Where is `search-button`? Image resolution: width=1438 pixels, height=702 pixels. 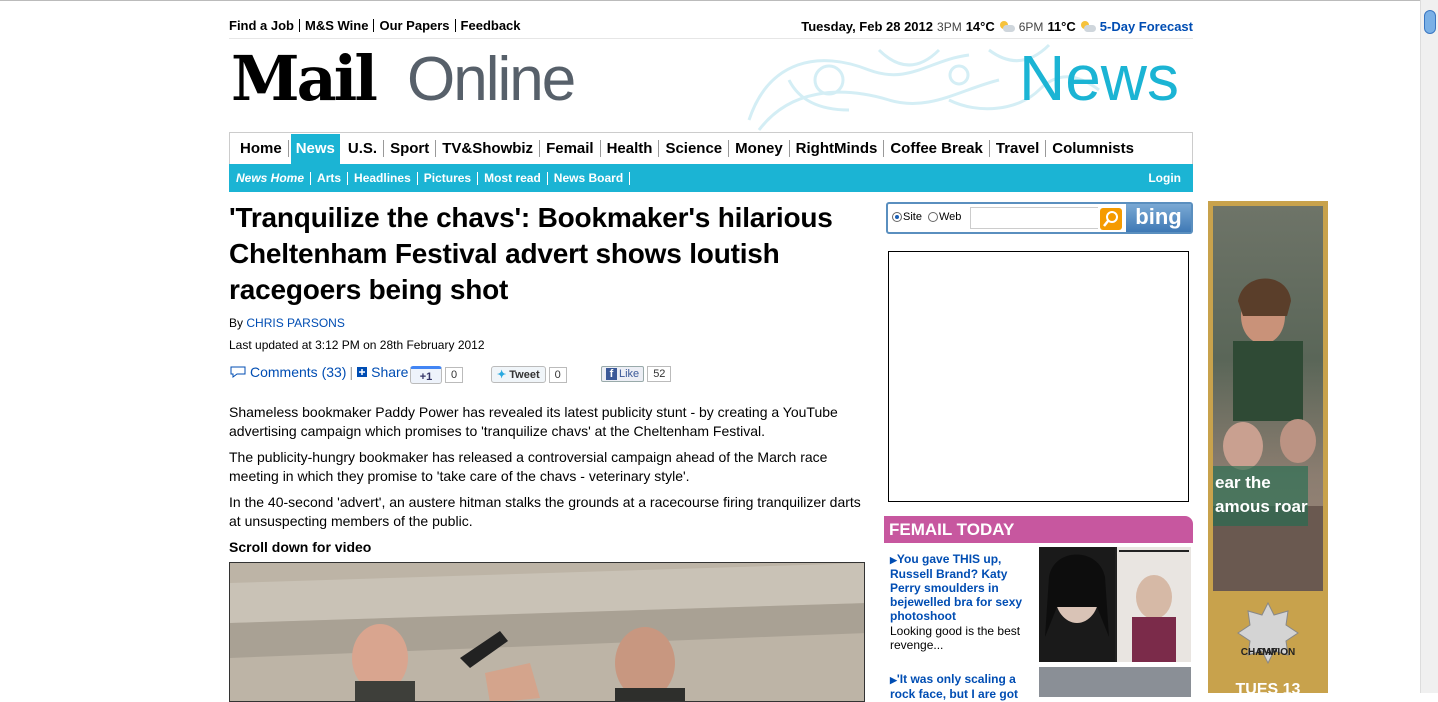
search-button is located at coordinates (1111, 219).